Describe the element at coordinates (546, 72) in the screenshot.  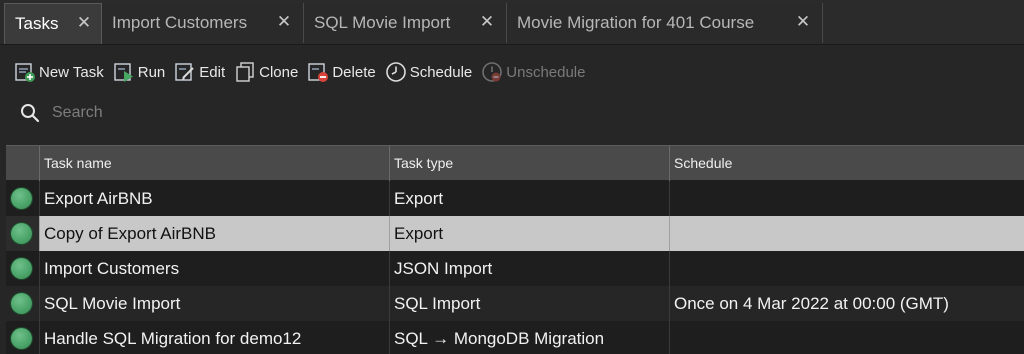
I see `unschedule-label: Unschedule` at that location.